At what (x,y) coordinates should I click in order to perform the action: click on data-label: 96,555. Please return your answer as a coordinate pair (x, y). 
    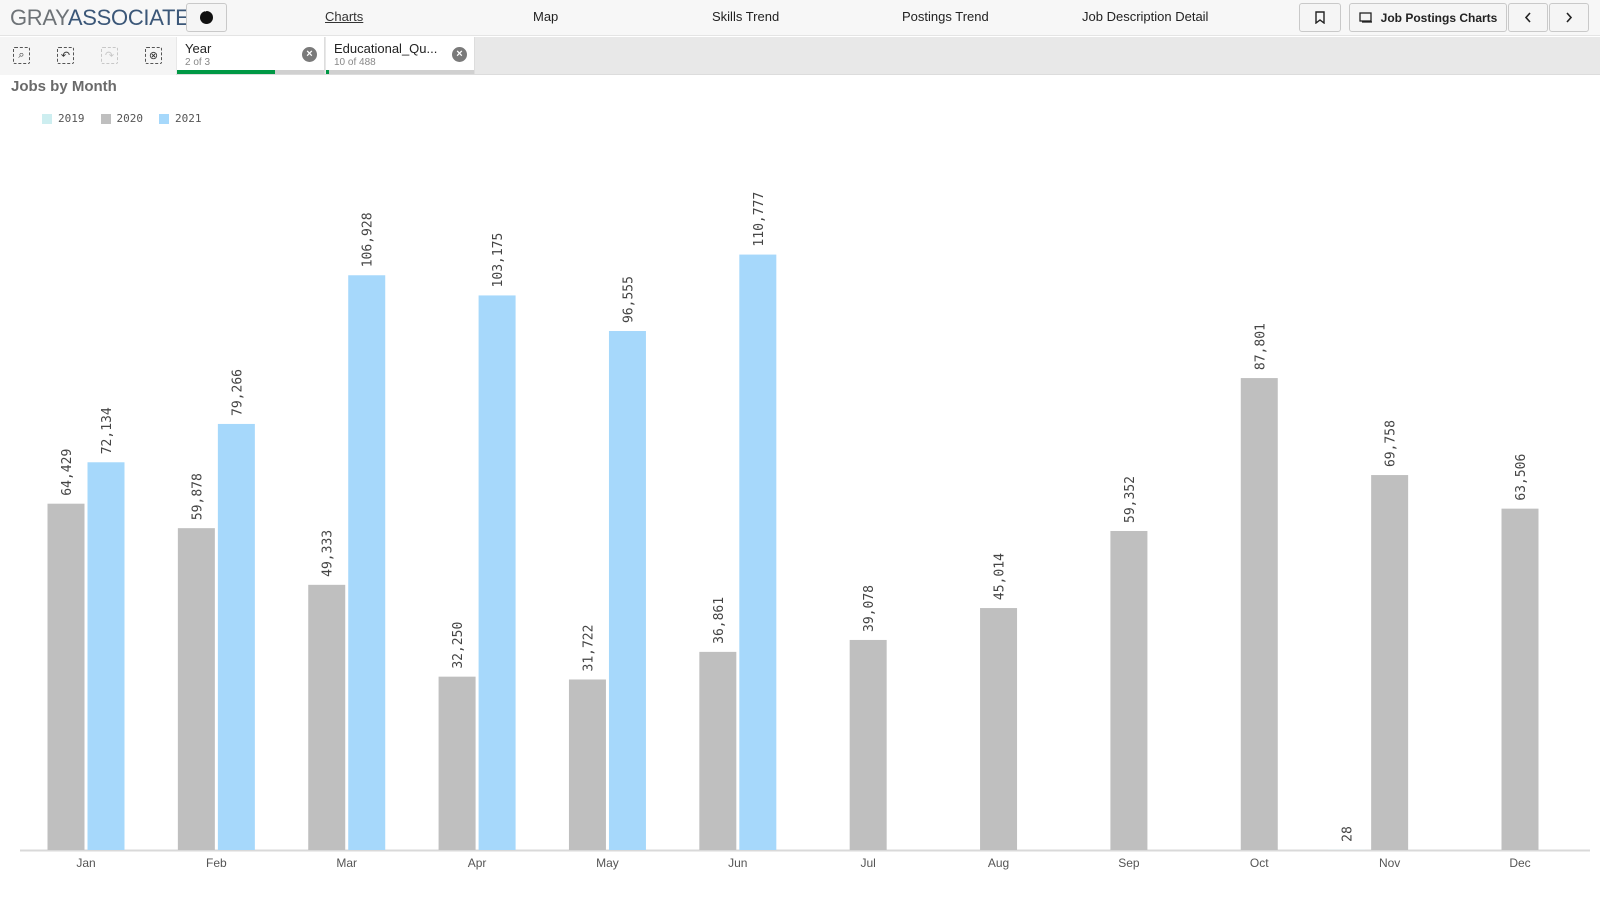
    Looking at the image, I should click on (628, 299).